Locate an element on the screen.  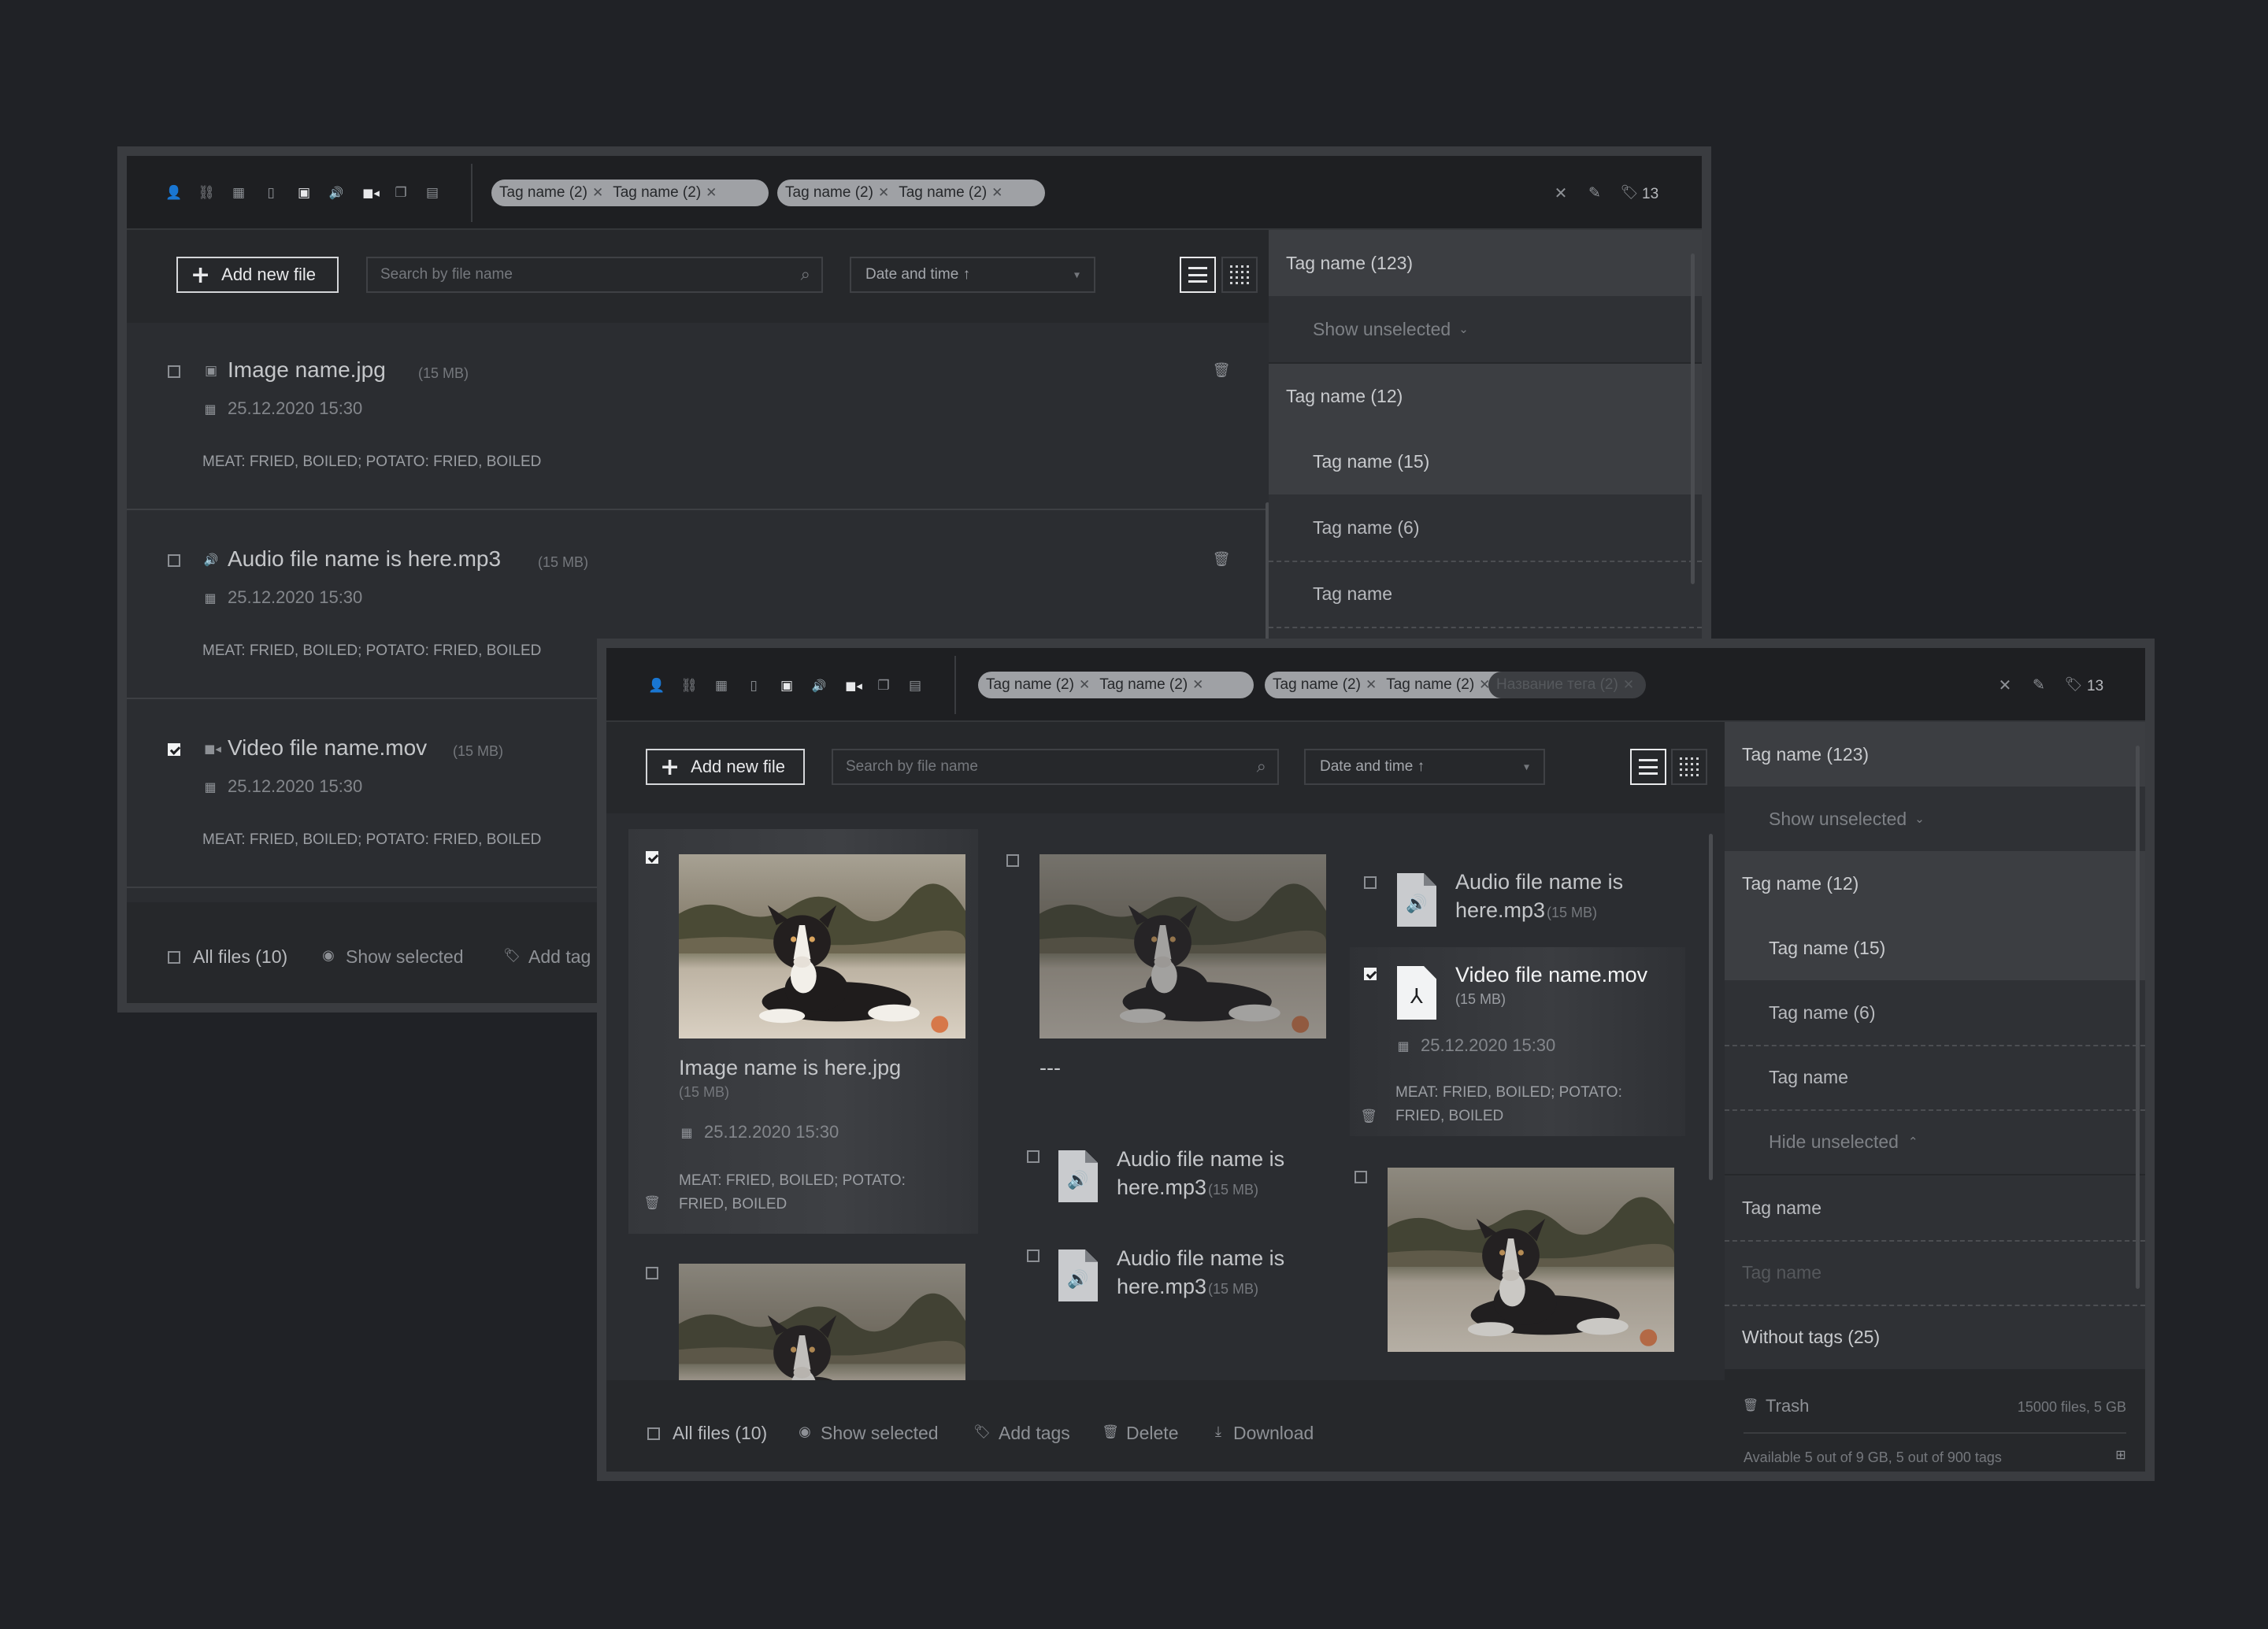
grid-scrollbar is located at coordinates (1711, 1007).